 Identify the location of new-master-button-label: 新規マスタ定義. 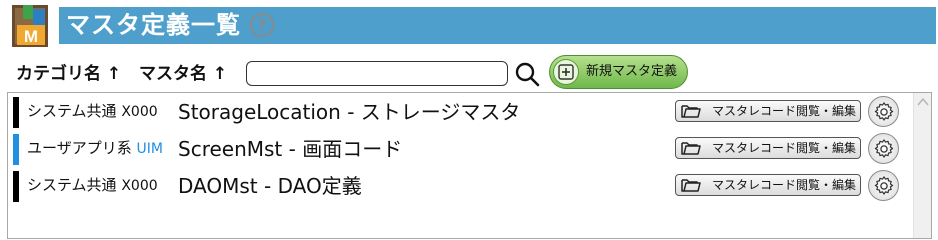
(632, 71).